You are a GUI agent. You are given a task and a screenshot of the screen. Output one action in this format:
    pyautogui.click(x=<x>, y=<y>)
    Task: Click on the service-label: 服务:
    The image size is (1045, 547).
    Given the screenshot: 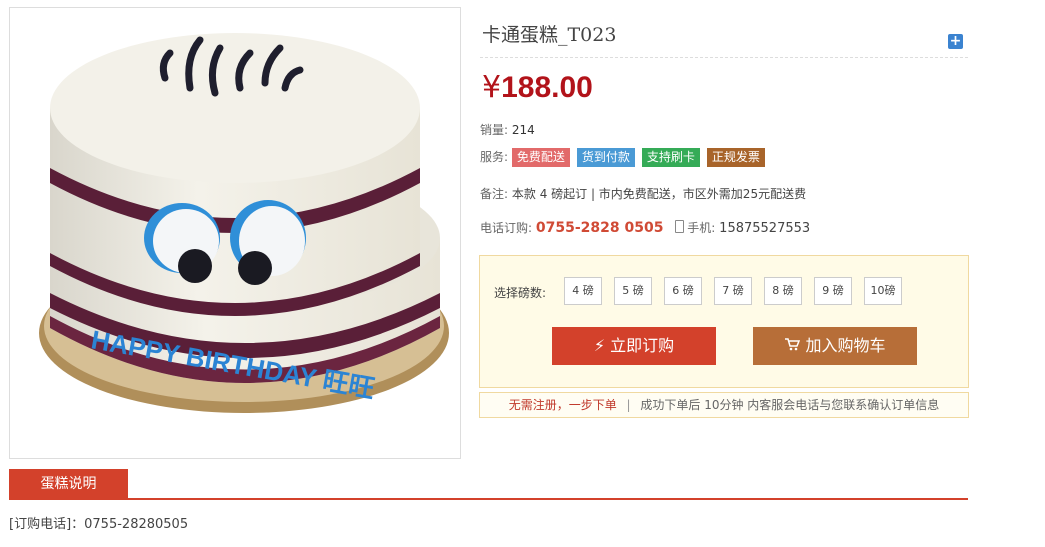 What is the action you would take?
    pyautogui.click(x=494, y=157)
    